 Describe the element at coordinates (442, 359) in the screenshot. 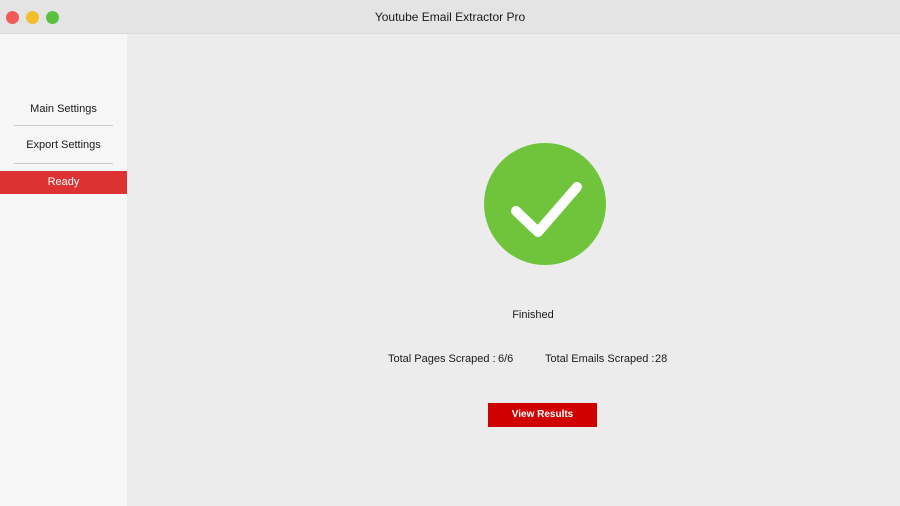

I see `pages-scraped-label: Total Pages Scraped :` at that location.